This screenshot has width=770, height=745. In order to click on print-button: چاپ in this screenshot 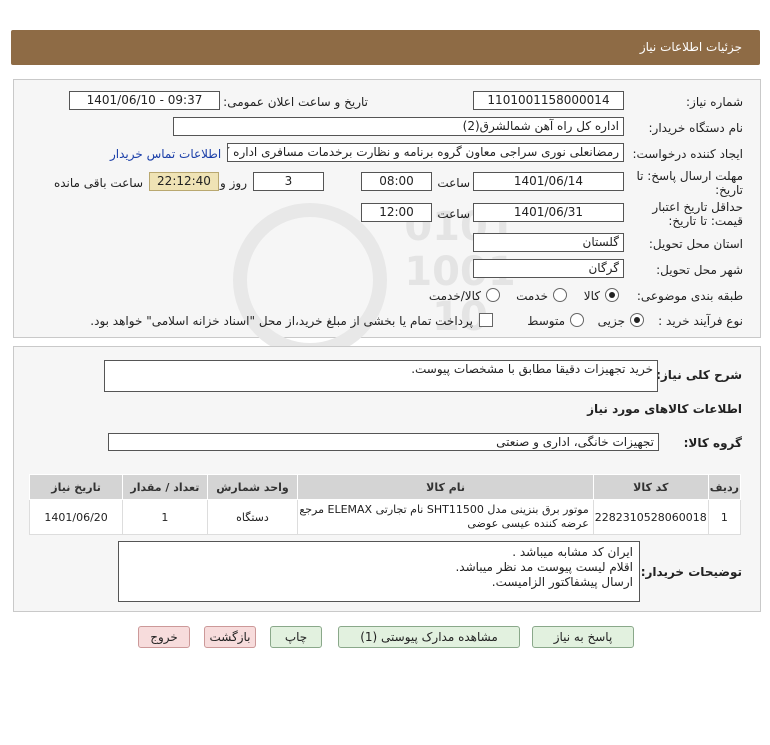, I will do `click(296, 637)`.